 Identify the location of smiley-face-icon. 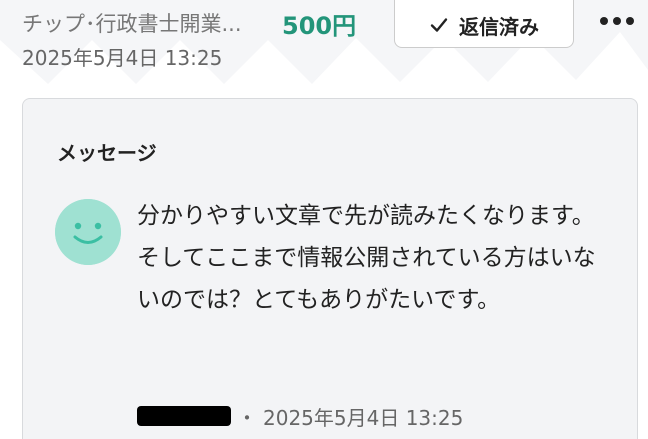
(88, 232).